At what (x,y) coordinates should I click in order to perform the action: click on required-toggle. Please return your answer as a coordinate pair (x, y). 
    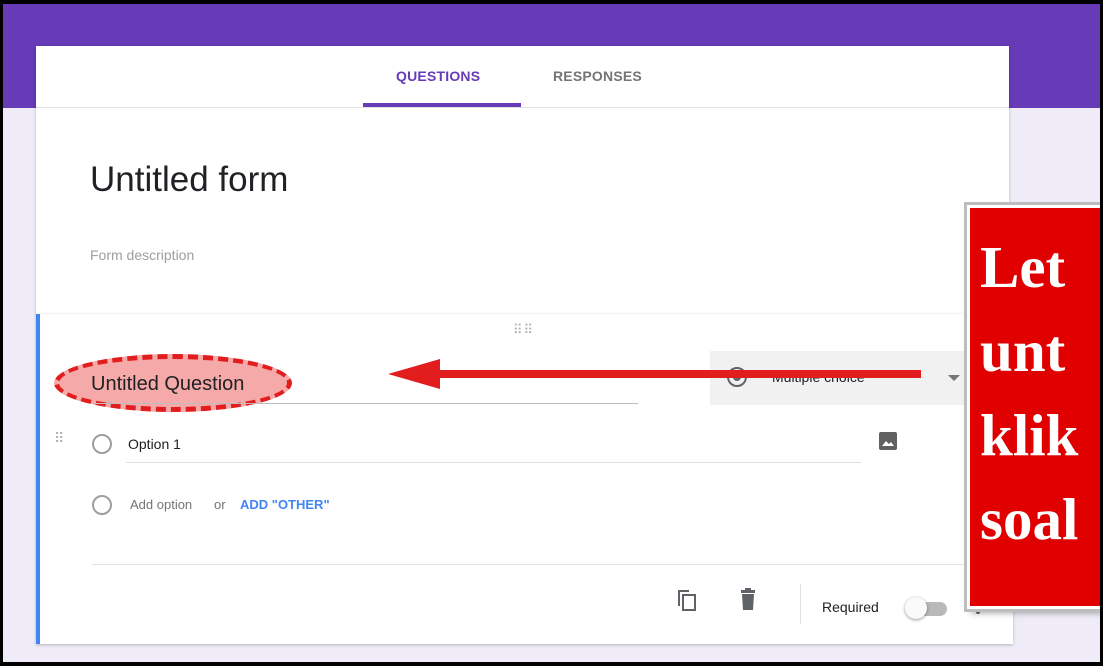
    Looking at the image, I should click on (927, 608).